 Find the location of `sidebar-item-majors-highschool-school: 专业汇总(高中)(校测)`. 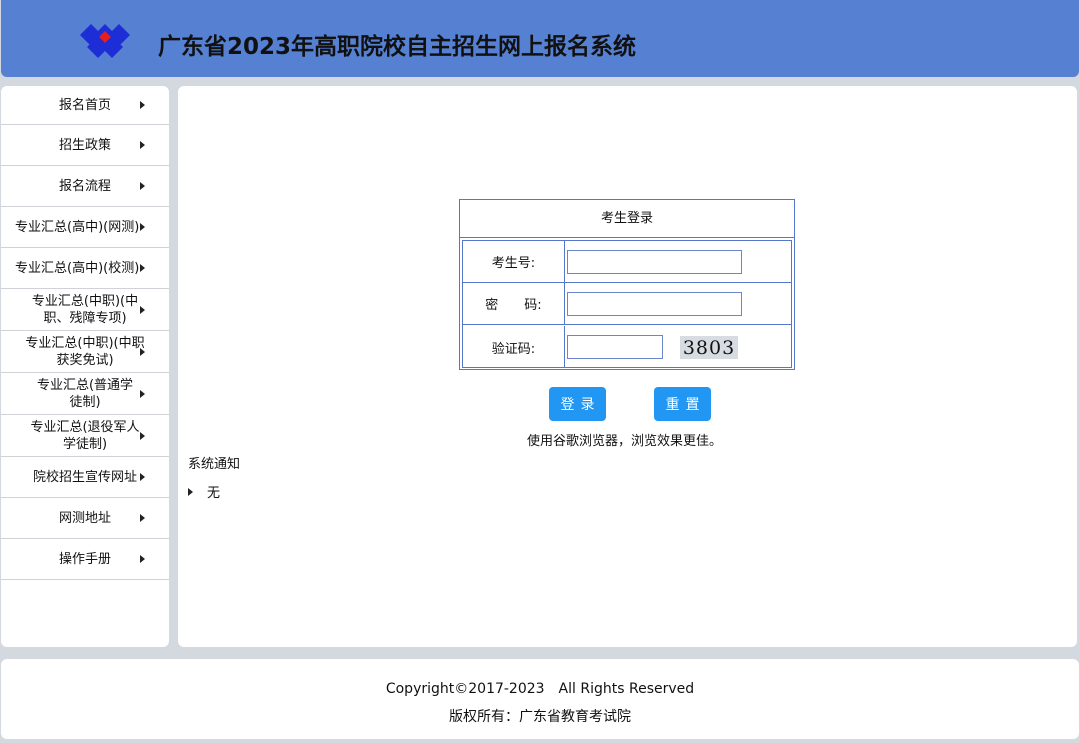

sidebar-item-majors-highschool-school: 专业汇总(高中)(校测) is located at coordinates (85, 268).